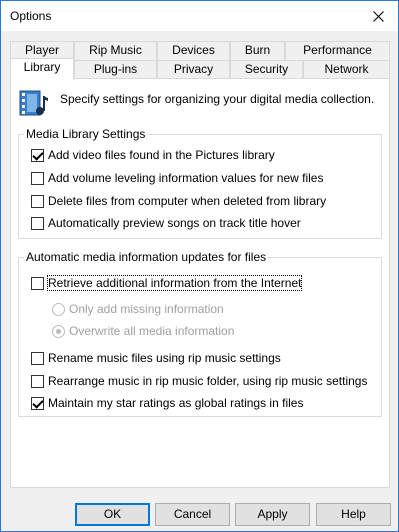 This screenshot has height=532, width=399. Describe the element at coordinates (346, 69) in the screenshot. I see `tab-network: Network` at that location.